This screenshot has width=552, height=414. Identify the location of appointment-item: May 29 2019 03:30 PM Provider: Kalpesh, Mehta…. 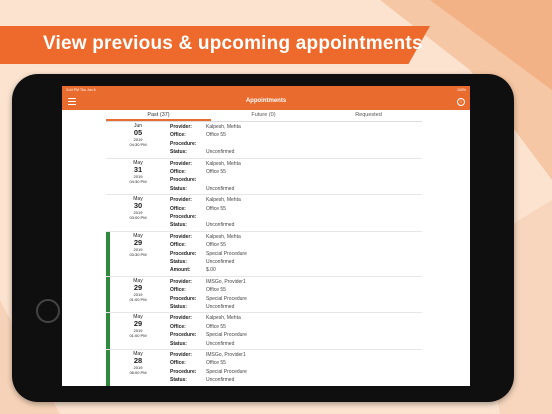
(264, 254).